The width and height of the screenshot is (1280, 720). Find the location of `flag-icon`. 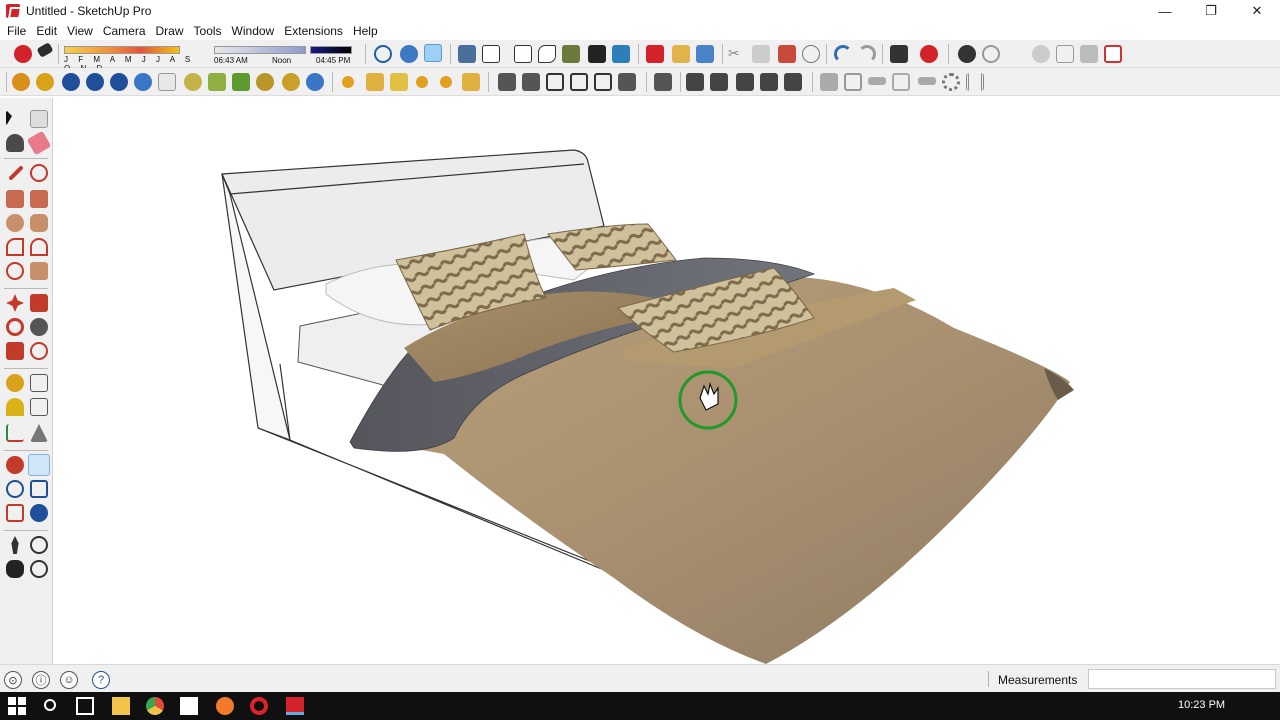

flag-icon is located at coordinates (399, 82).